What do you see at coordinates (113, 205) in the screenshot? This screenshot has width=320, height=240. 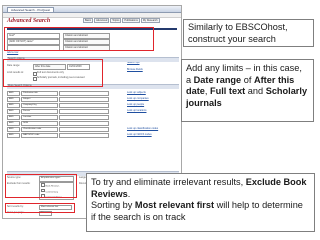 I see `callout-text: Sorting by` at bounding box center [113, 205].